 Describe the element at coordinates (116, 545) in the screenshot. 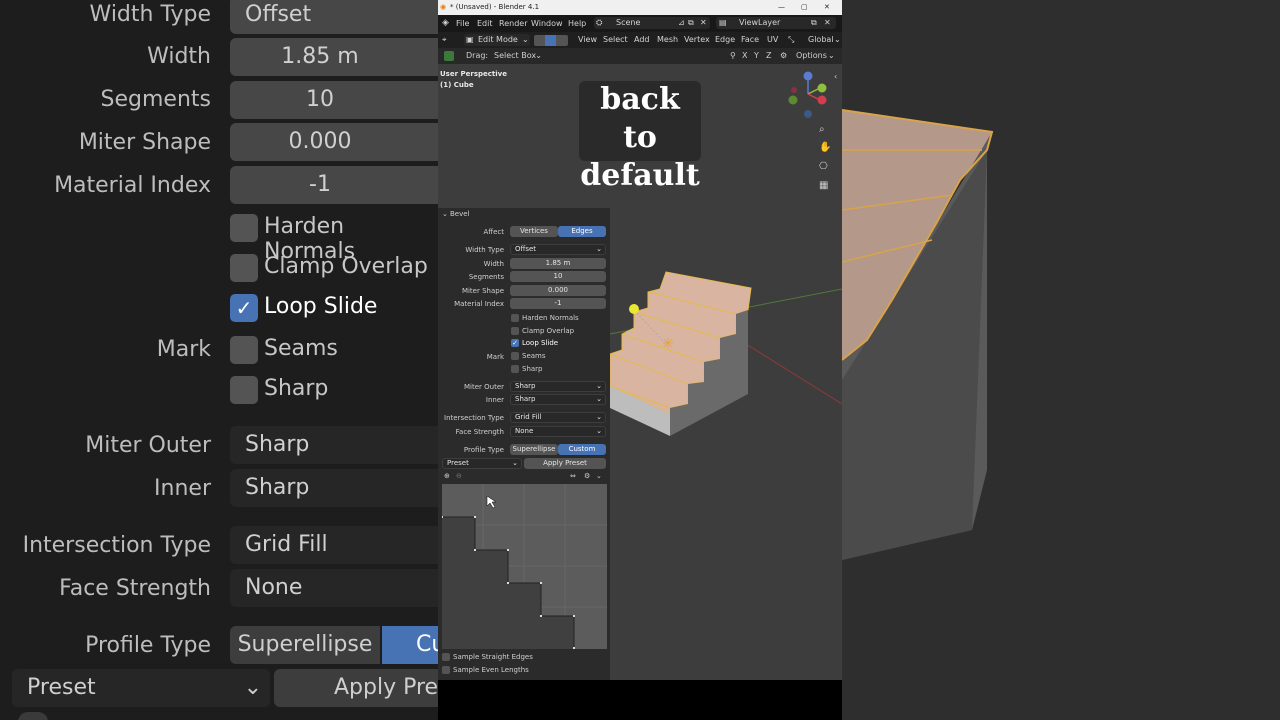

I see `bg-label-intersection: Intersection Type` at that location.